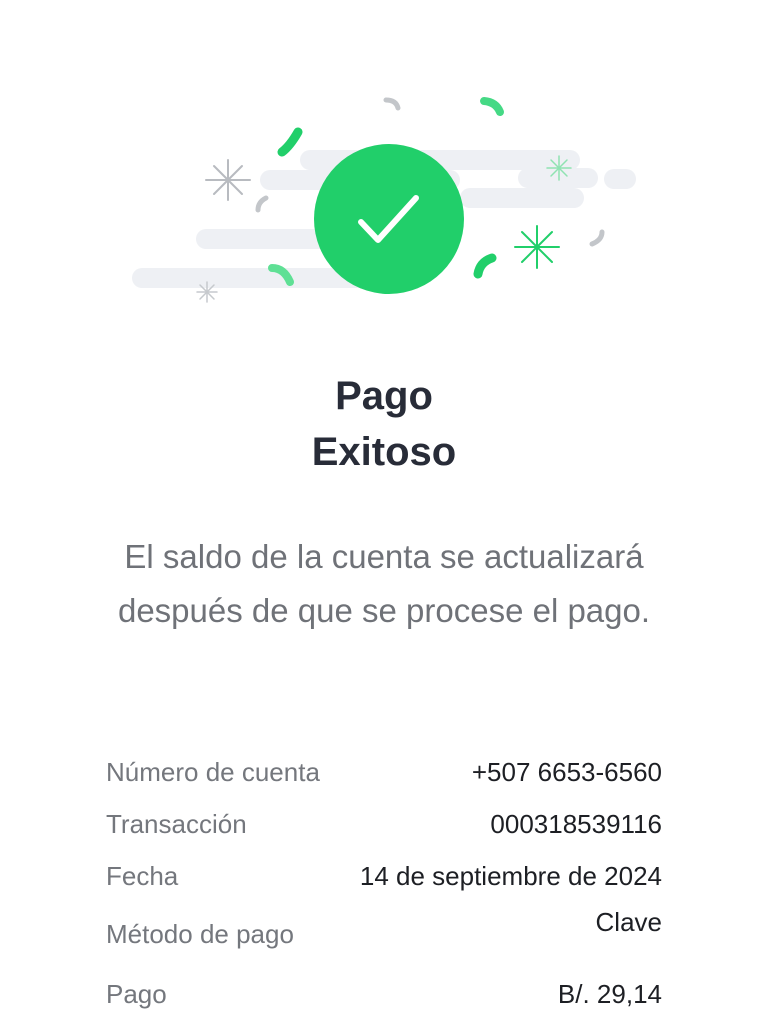 Image resolution: width=768 pixels, height=1024 pixels. What do you see at coordinates (384, 424) in the screenshot?
I see `page-title: Pago Exitoso` at bounding box center [384, 424].